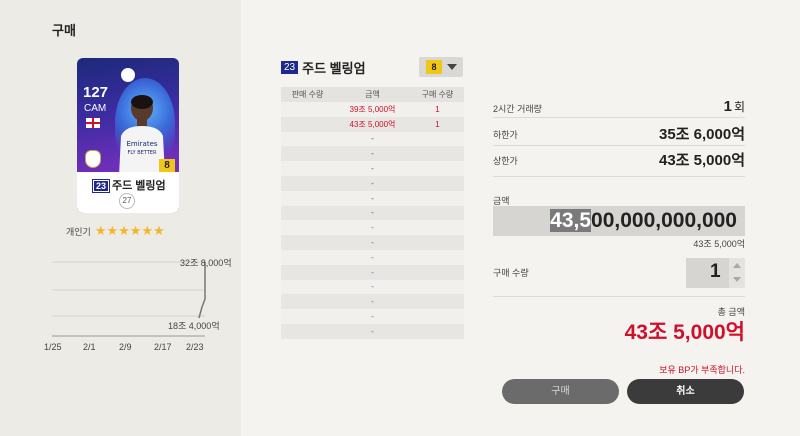  What do you see at coordinates (194, 325) in the screenshot?
I see `chart-low-label: 18조 4,000억` at bounding box center [194, 325].